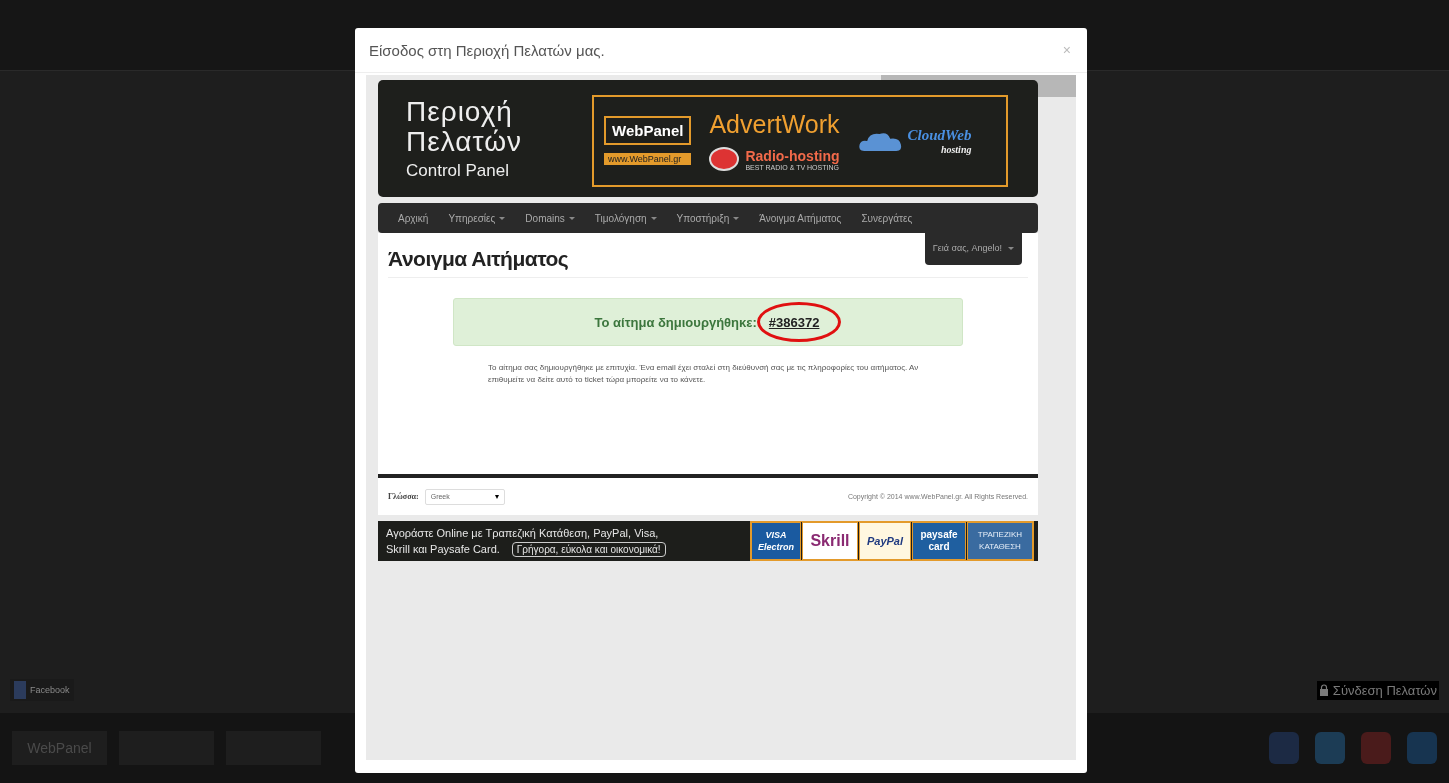 This screenshot has width=1449, height=783. What do you see at coordinates (885, 541) in the screenshot?
I see `payment-logo: PayPal` at bounding box center [885, 541].